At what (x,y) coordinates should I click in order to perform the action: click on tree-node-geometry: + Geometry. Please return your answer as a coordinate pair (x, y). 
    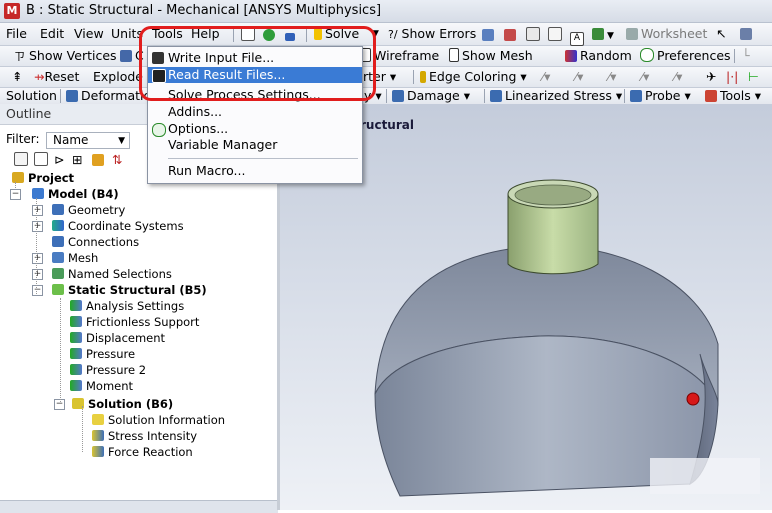
    Looking at the image, I should click on (78, 210).